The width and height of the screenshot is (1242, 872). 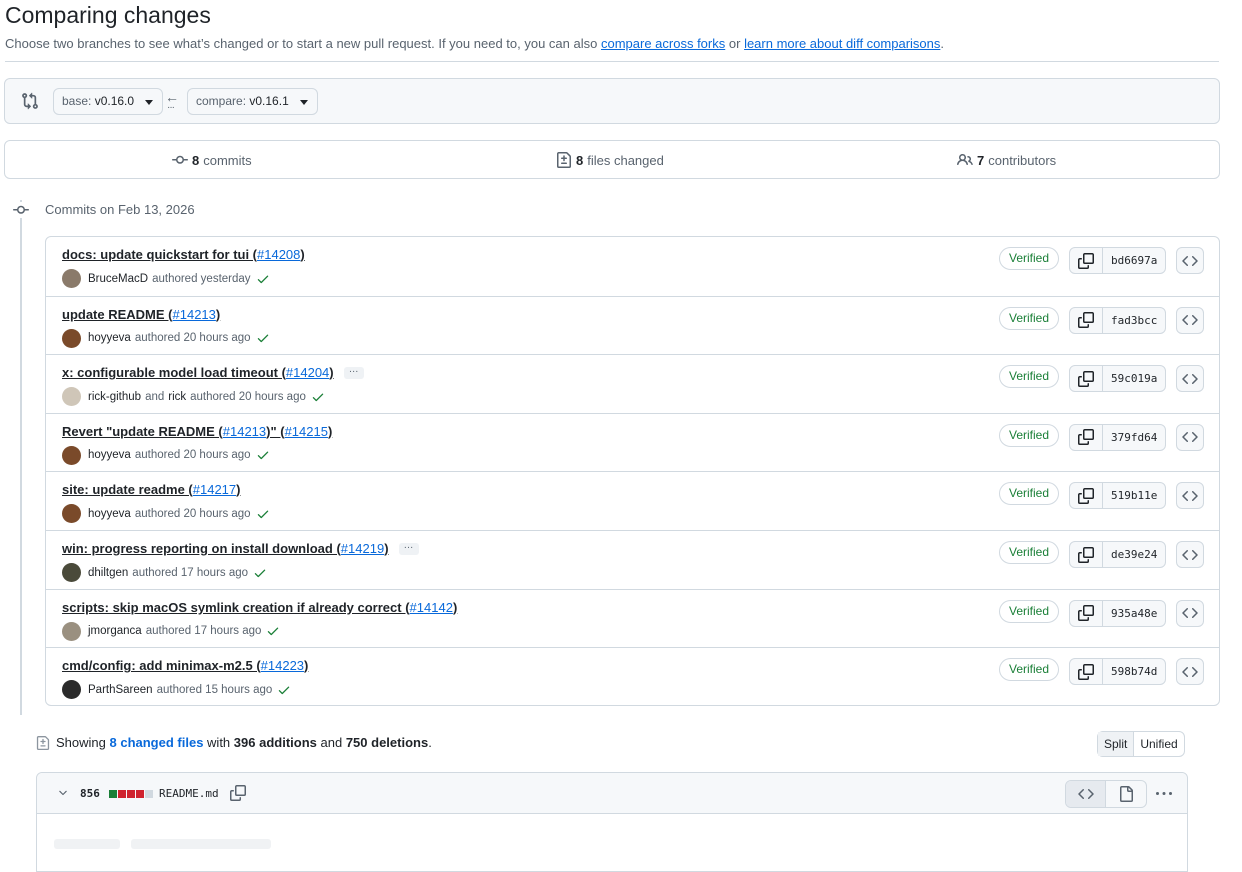 What do you see at coordinates (174, 372) in the screenshot?
I see `commit-message-link: x: configurable model load timeout (` at bounding box center [174, 372].